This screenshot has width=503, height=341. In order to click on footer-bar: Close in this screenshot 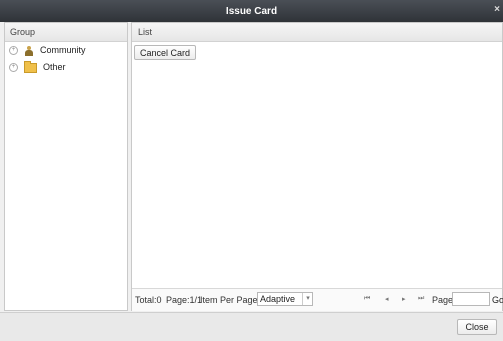, I will do `click(251, 326)`.